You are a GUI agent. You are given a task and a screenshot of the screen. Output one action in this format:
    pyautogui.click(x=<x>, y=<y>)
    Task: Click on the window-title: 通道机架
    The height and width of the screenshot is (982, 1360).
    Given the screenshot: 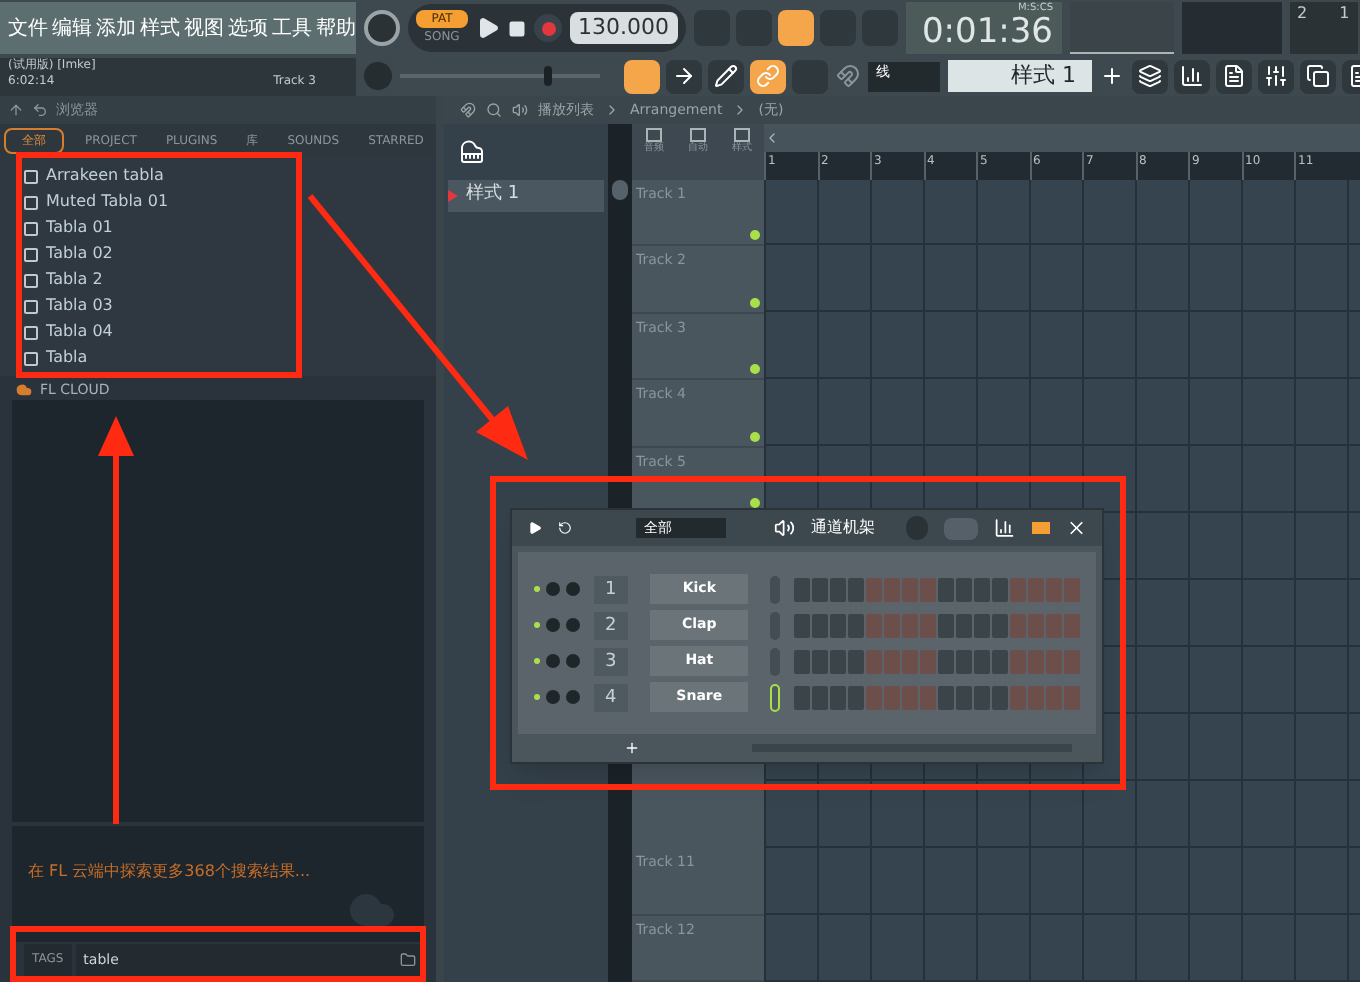 What is the action you would take?
    pyautogui.click(x=842, y=528)
    